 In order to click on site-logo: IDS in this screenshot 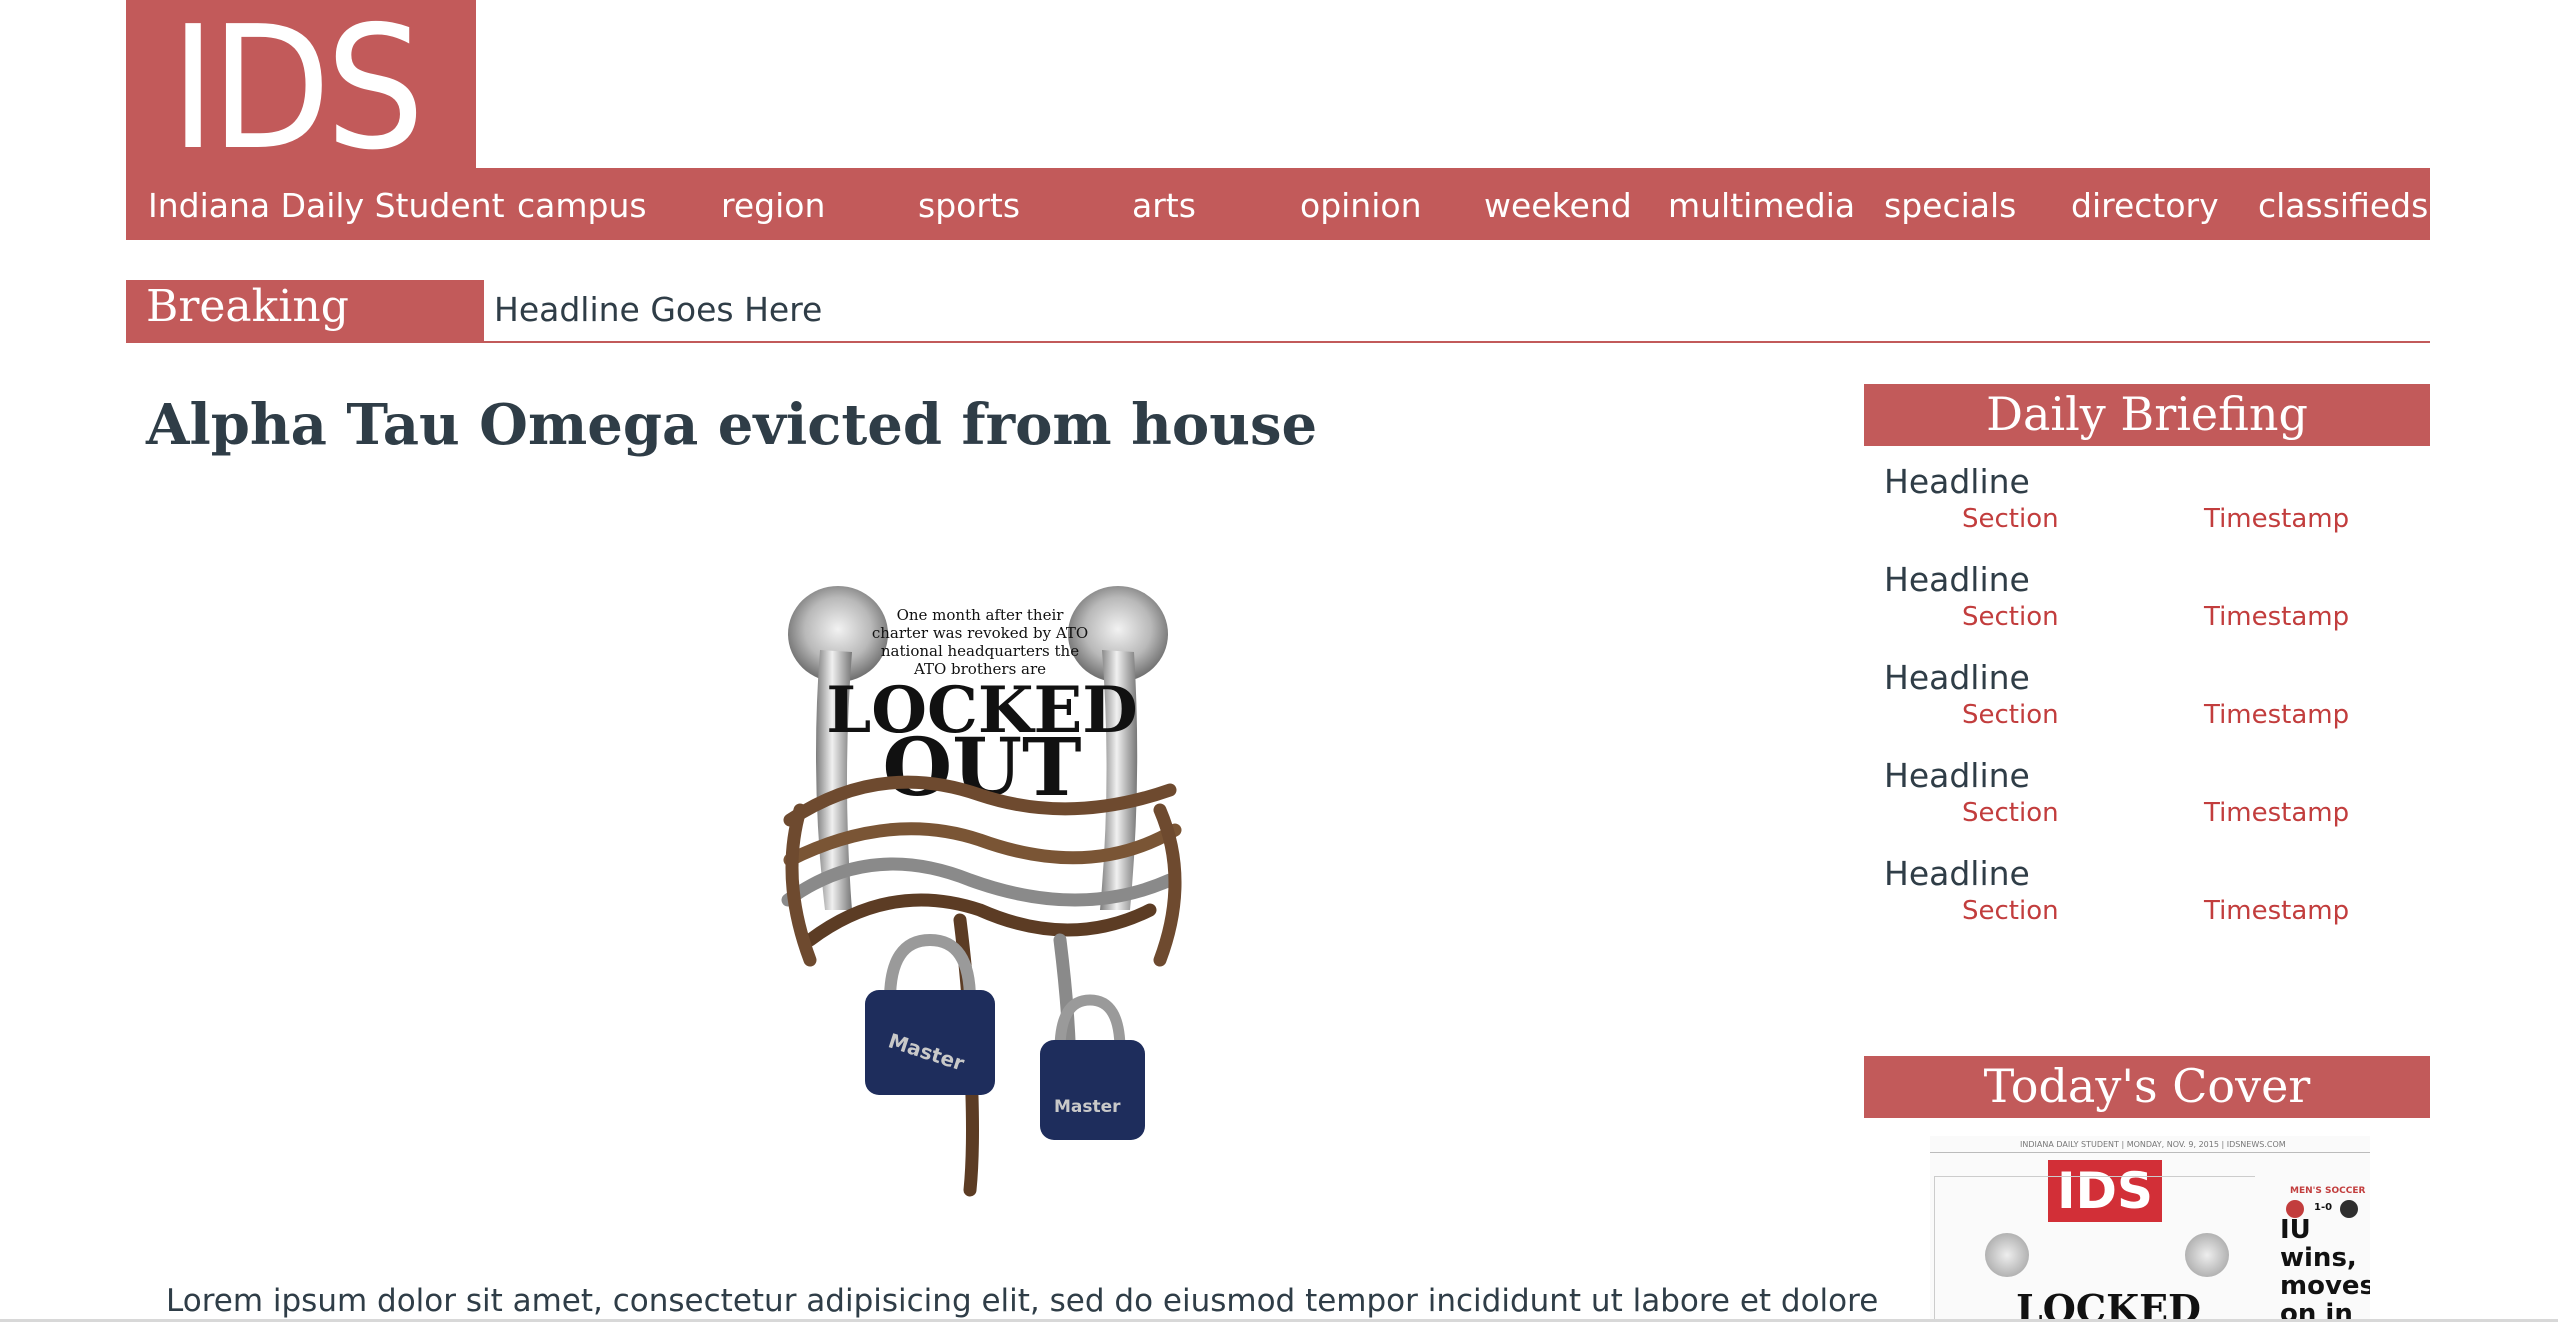, I will do `click(301, 87)`.